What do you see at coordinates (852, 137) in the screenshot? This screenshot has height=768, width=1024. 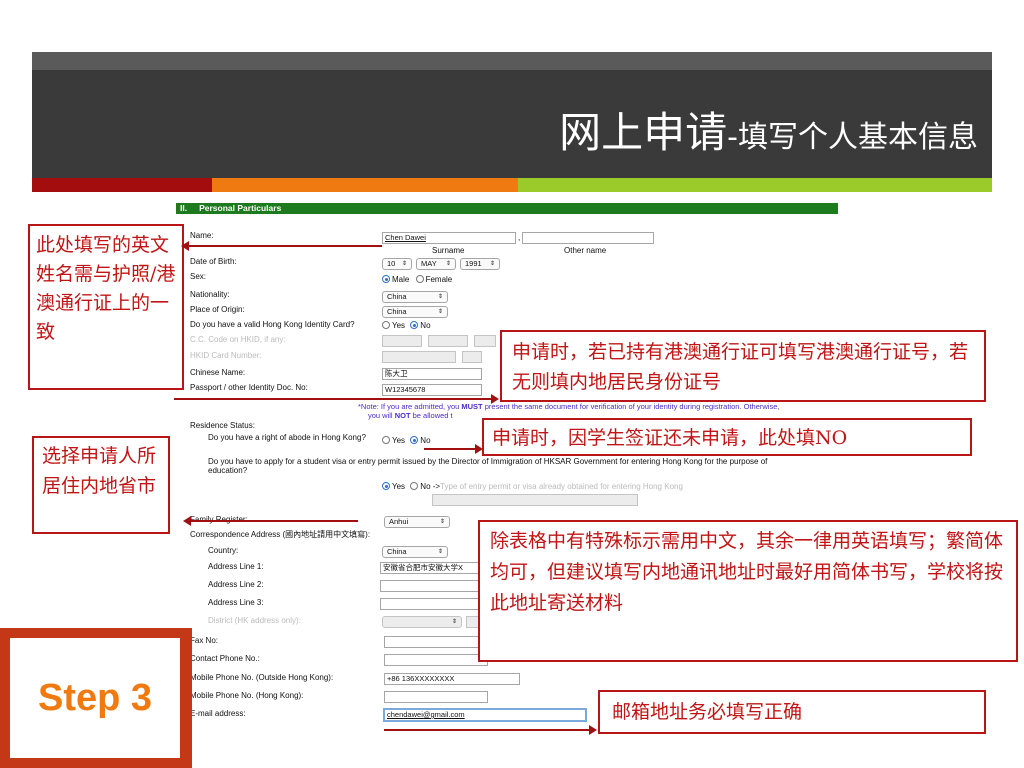 I see `page-title-sub: -填写个人基本信息` at bounding box center [852, 137].